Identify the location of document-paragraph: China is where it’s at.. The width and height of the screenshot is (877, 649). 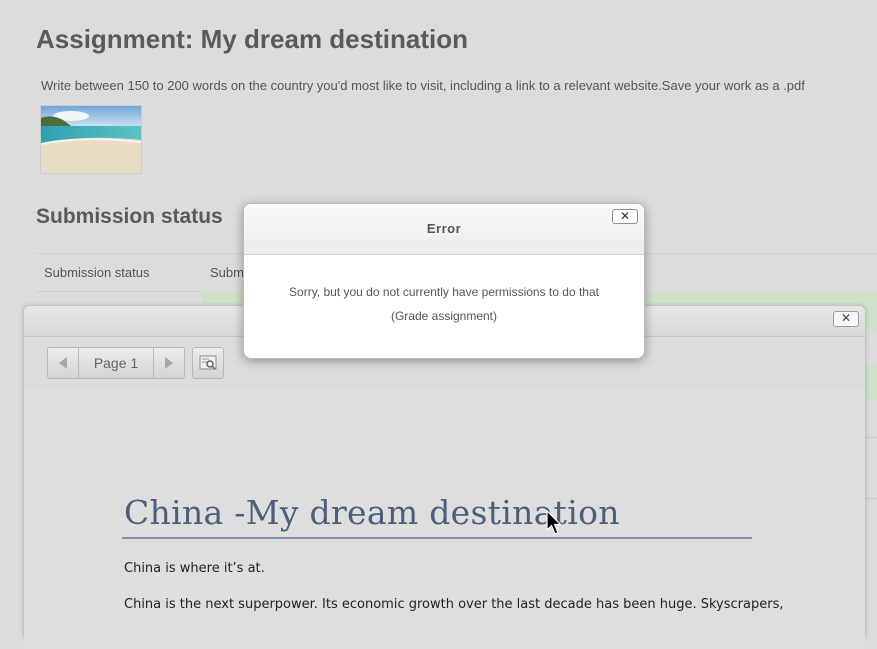
(194, 568).